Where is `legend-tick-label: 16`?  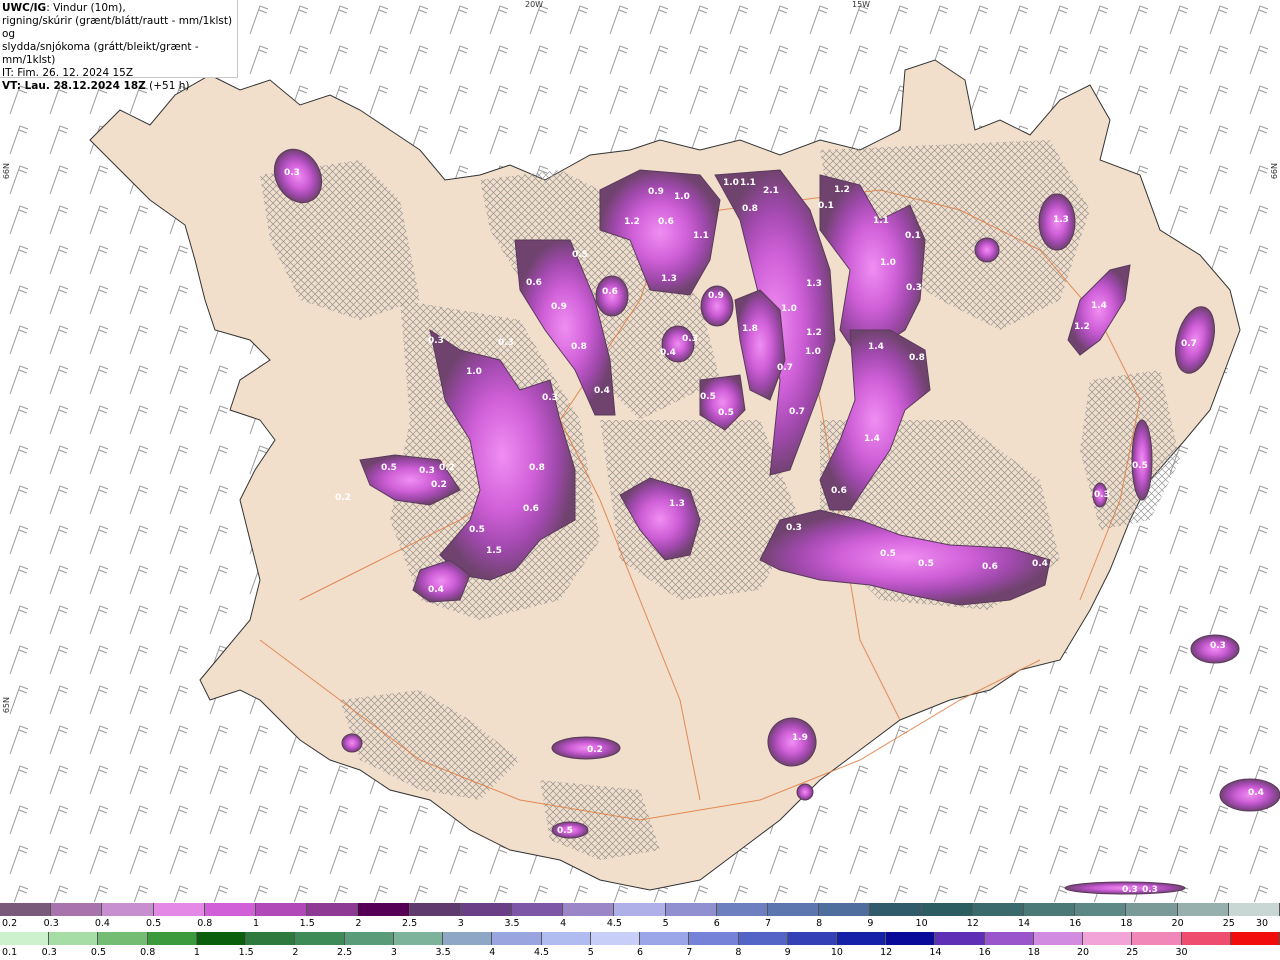 legend-tick-label: 16 is located at coordinates (984, 952).